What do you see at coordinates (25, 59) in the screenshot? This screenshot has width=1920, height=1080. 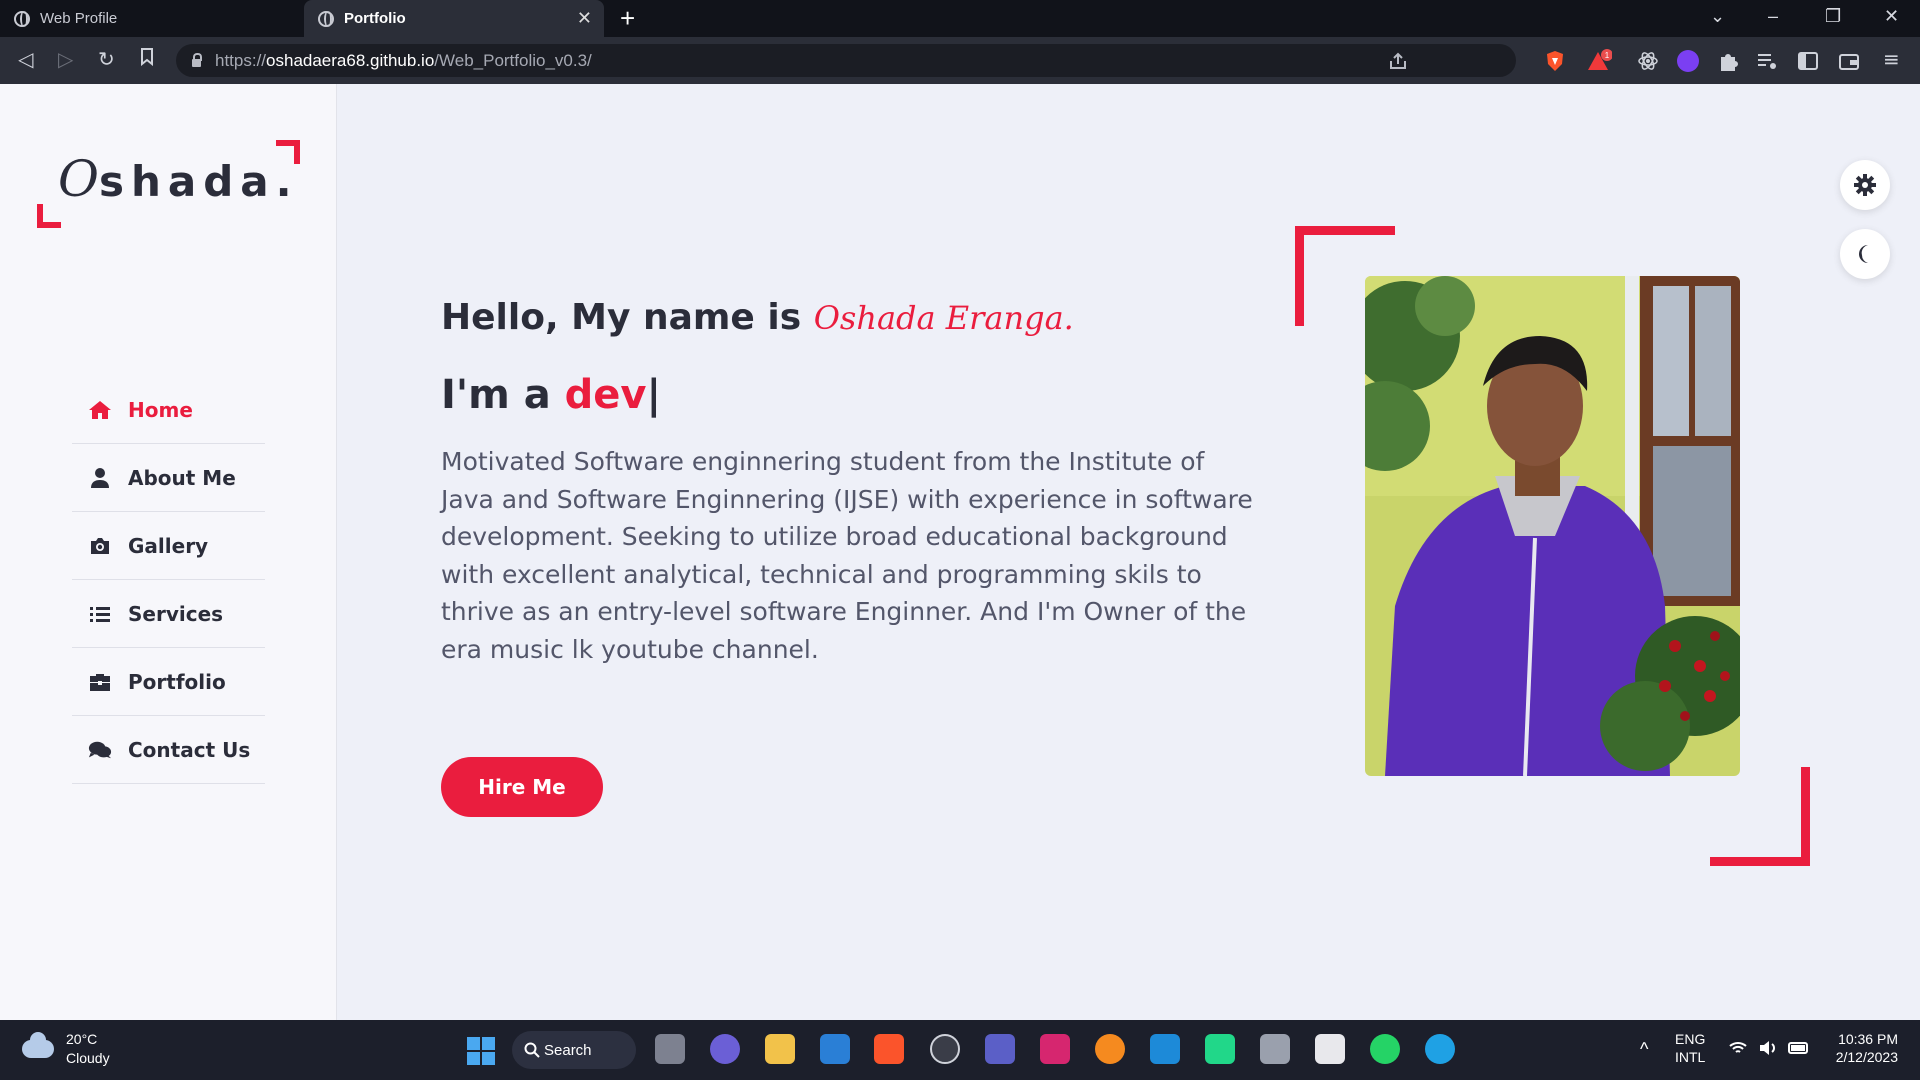 I see `back-button: ◁` at bounding box center [25, 59].